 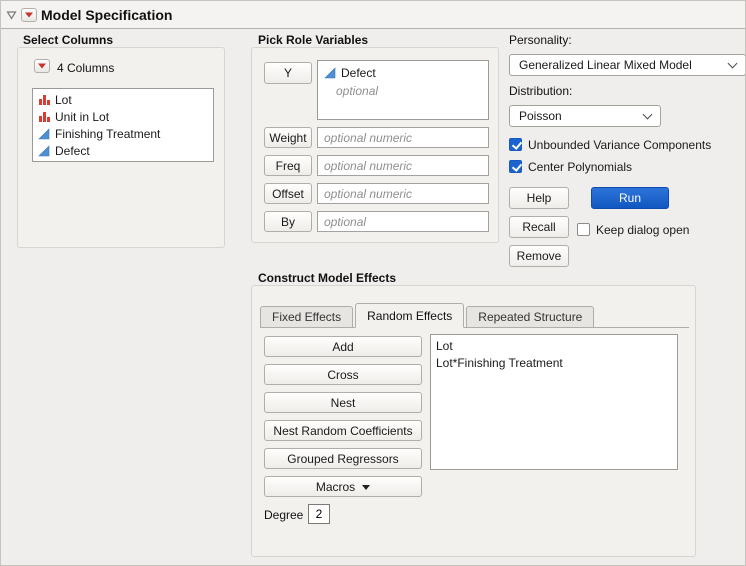 I want to click on personality-select: Generalized Linear Mixed Model, so click(x=627, y=65).